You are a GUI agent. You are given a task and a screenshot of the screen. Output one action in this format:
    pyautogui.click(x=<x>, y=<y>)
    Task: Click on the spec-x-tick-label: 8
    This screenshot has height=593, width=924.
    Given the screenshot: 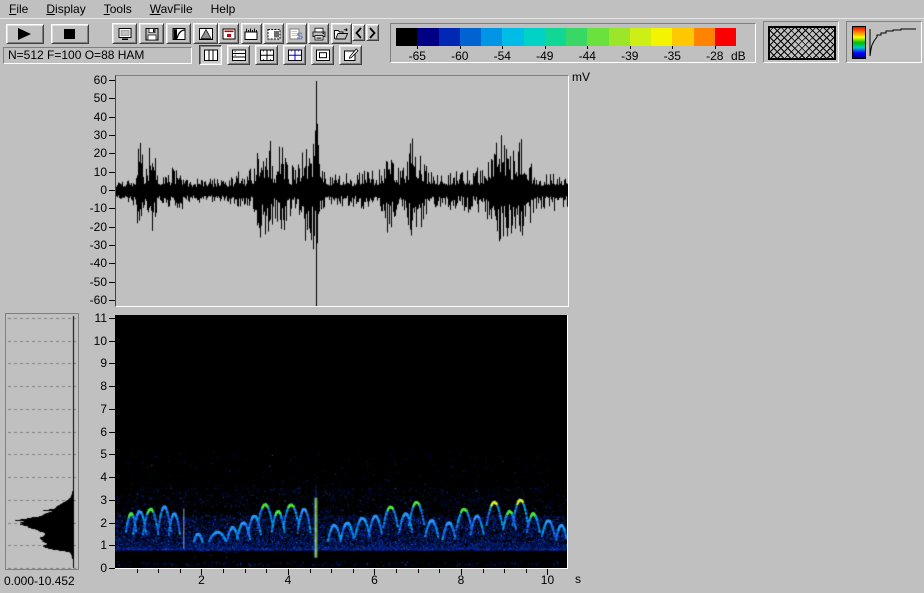 What is the action you would take?
    pyautogui.click(x=461, y=580)
    